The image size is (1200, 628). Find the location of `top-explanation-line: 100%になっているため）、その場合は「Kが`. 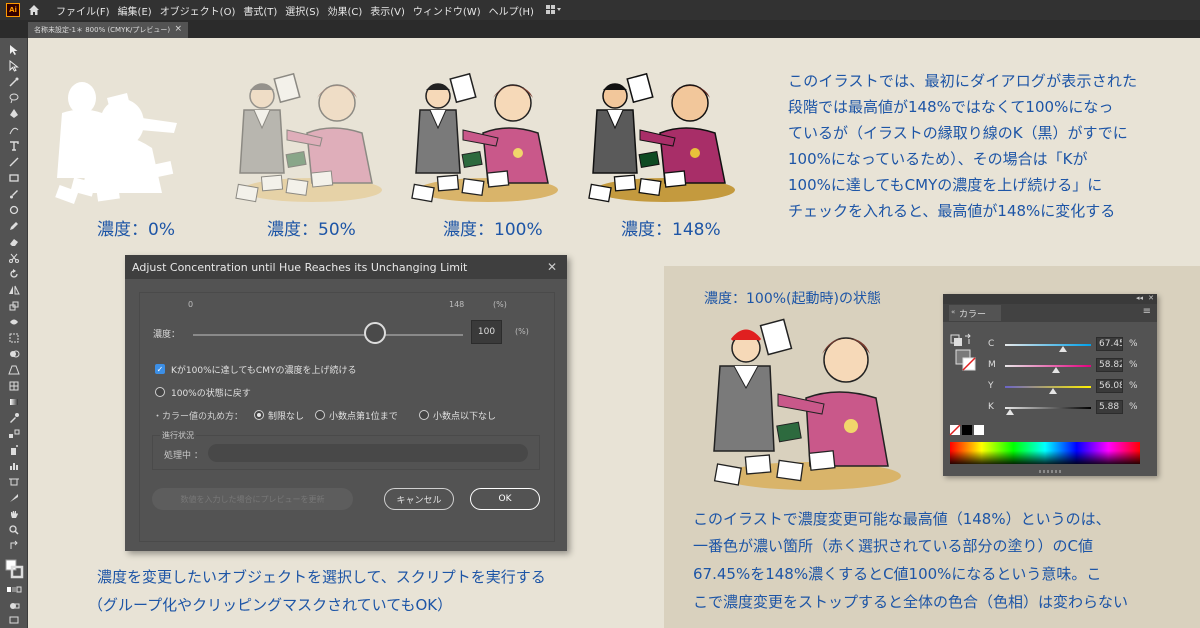

top-explanation-line: 100%になっているため）、その場合は「Kが is located at coordinates (938, 159).